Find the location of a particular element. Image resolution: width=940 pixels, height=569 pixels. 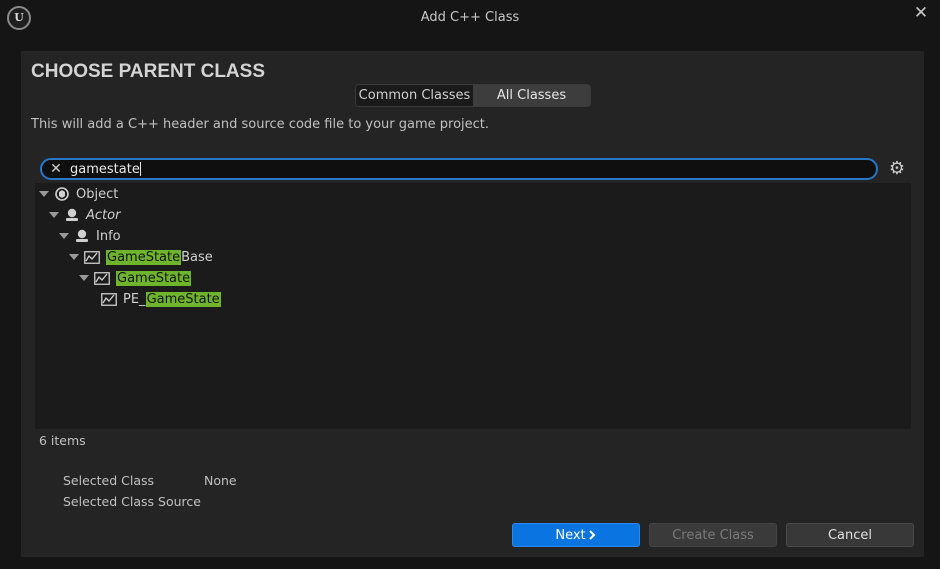

tree-item-label: Base is located at coordinates (197, 257).